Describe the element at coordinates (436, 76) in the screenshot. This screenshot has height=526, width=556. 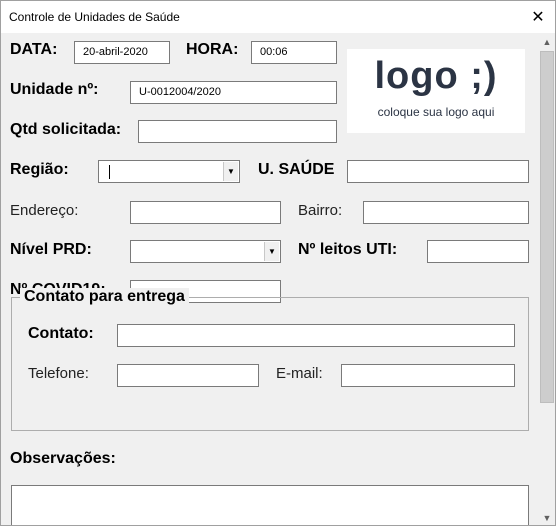
I see `logo-main-text: logo ;)` at that location.